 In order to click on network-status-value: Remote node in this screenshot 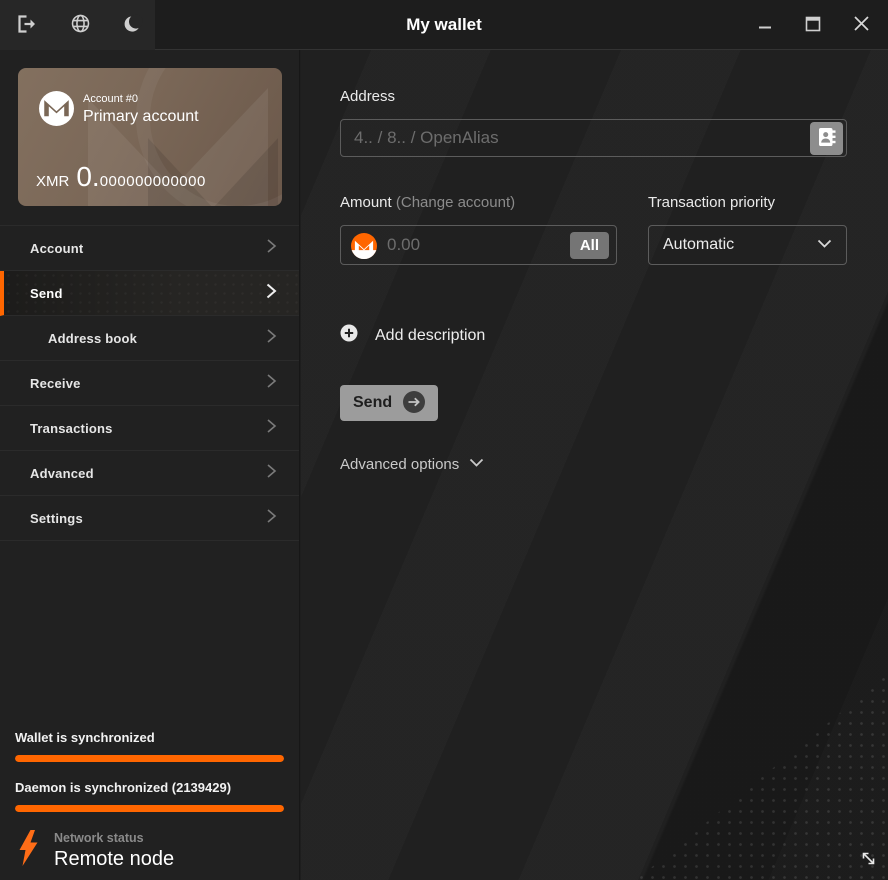, I will do `click(114, 859)`.